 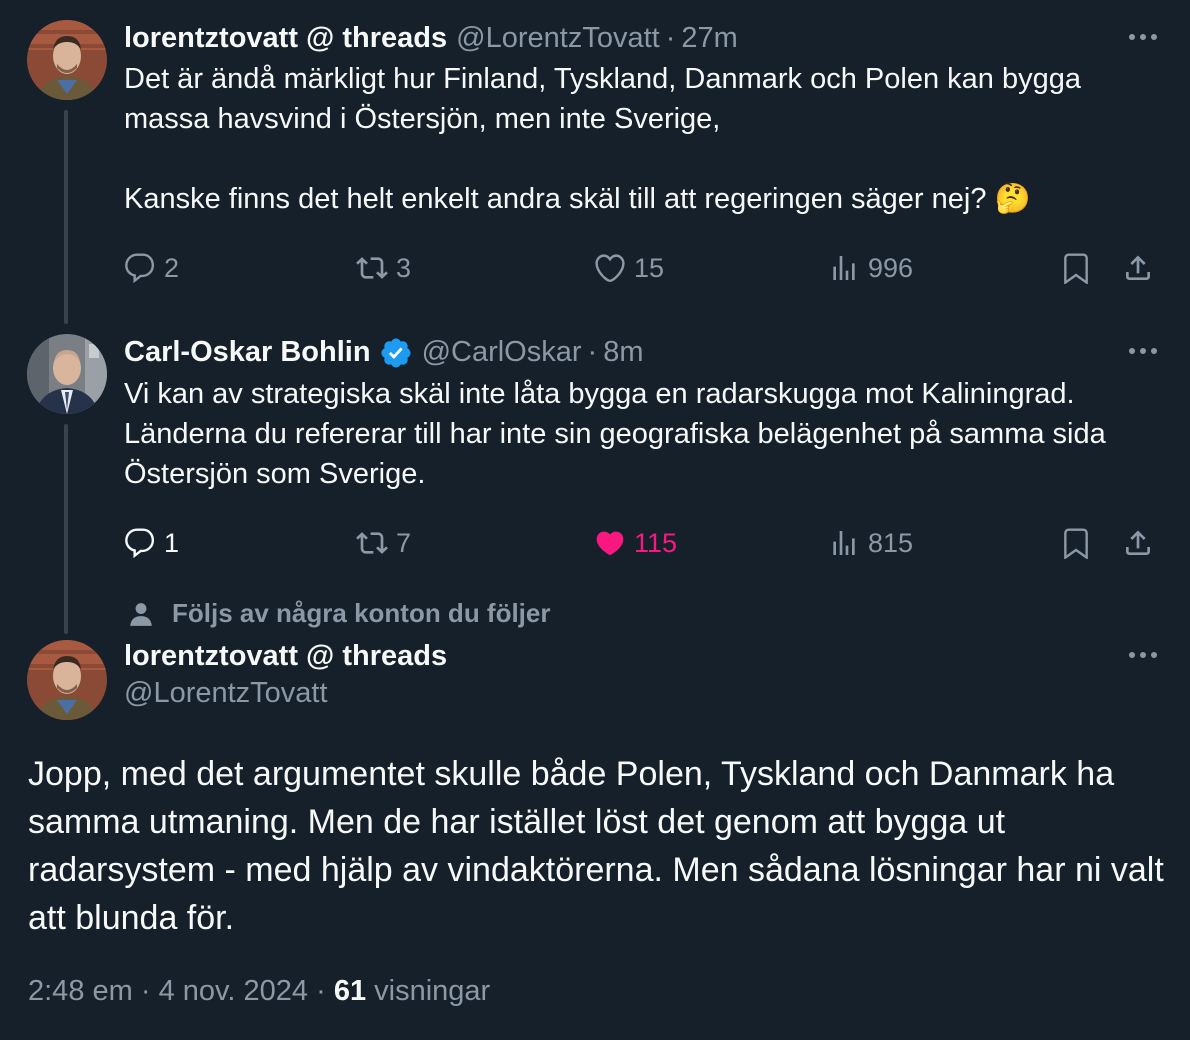 I want to click on tweet-date: 4 nov. 2024, so click(x=233, y=991).